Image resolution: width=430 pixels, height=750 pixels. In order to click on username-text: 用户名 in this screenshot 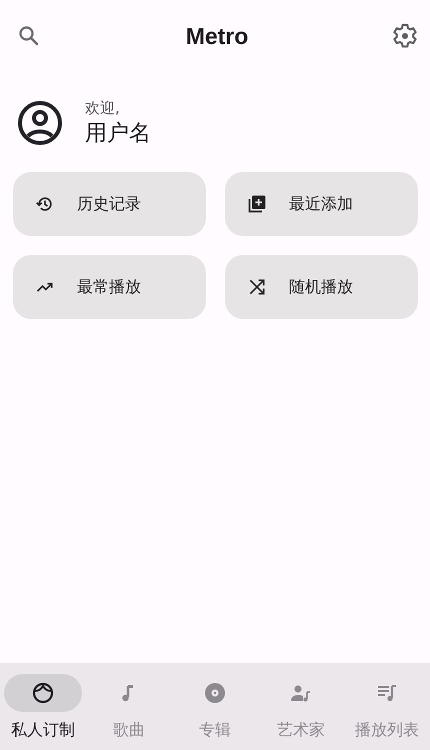, I will do `click(118, 134)`.